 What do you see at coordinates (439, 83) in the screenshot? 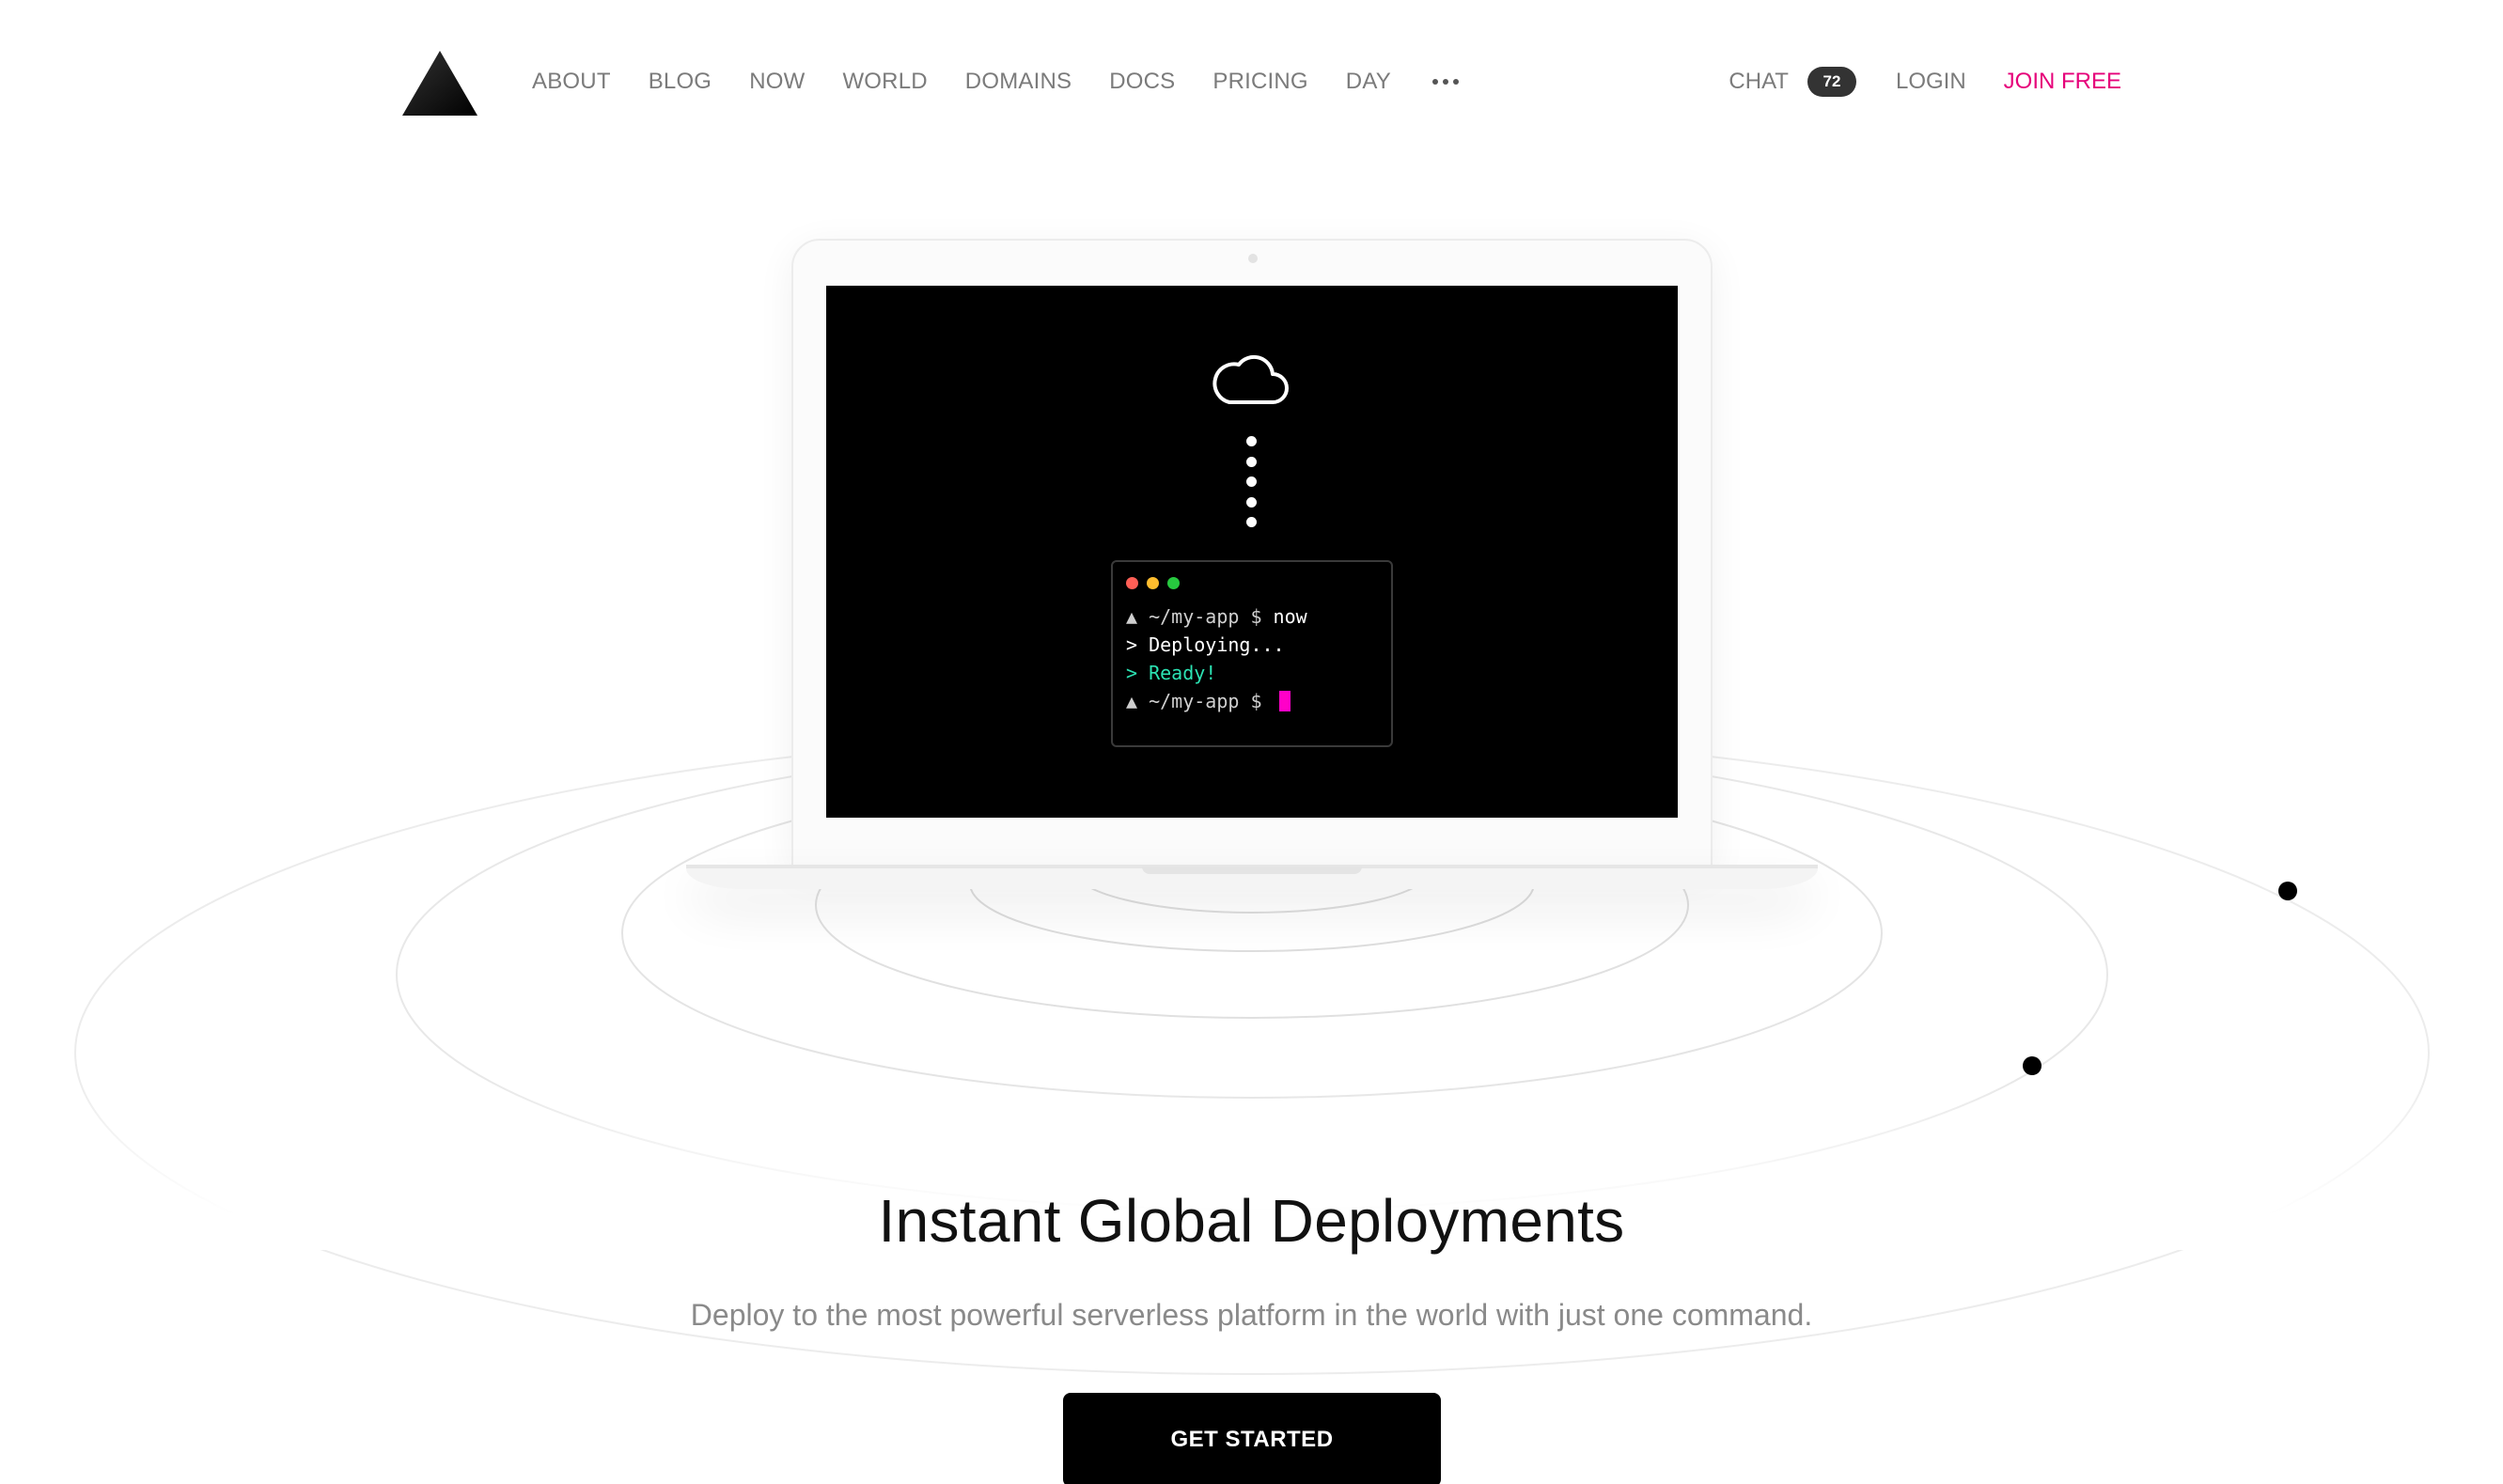
I see `logo-triangle-icon` at bounding box center [439, 83].